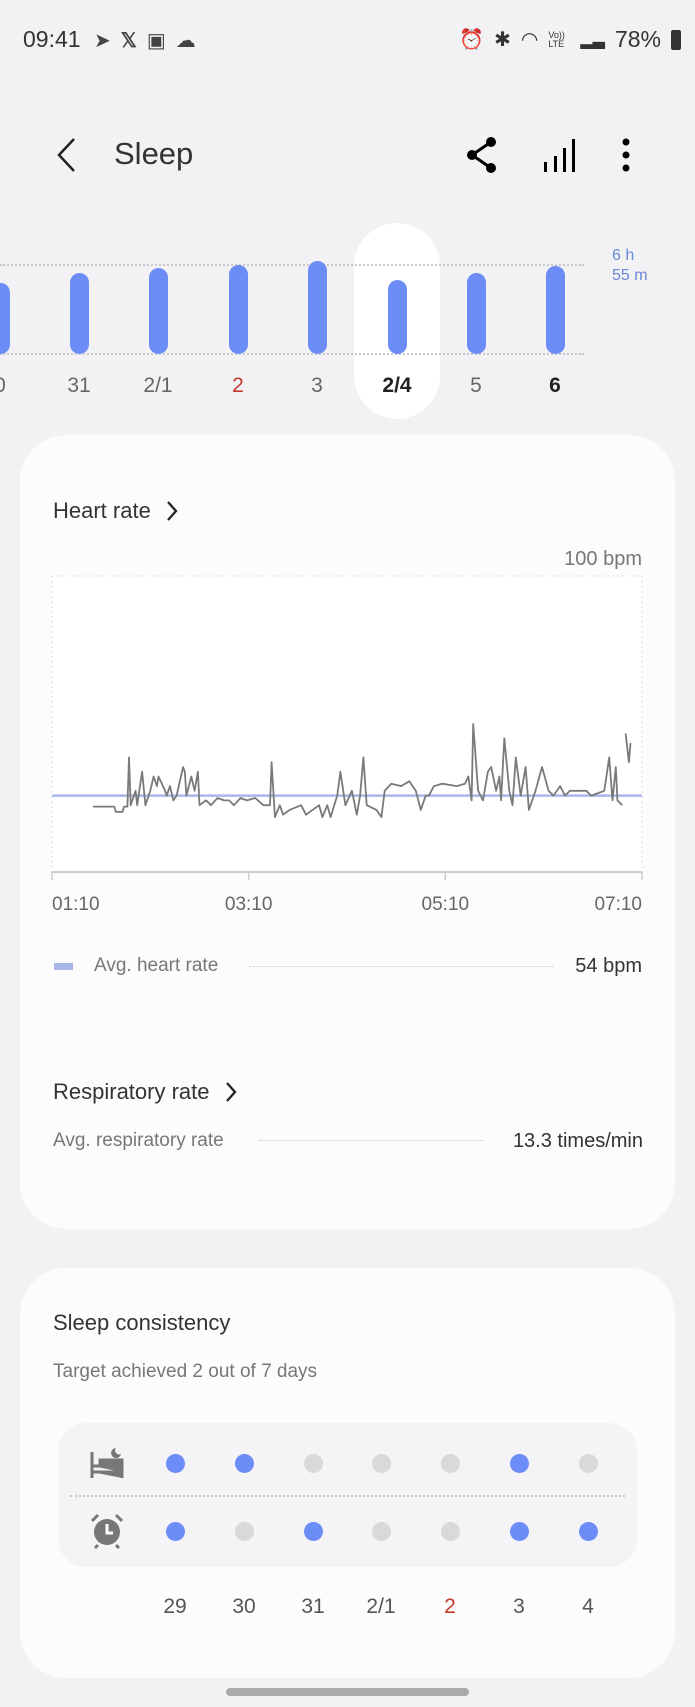  What do you see at coordinates (570, 39) in the screenshot?
I see `system-icons: ⏰ ✱ ◠ Vo)) LTE ▂▃ 78%` at bounding box center [570, 39].